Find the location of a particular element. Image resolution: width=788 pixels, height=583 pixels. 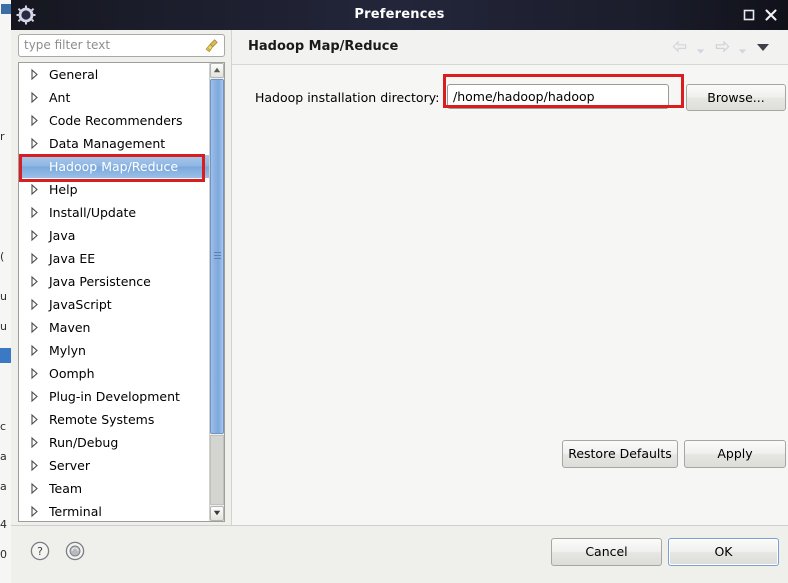

chevron-up-icon is located at coordinates (217, 70).